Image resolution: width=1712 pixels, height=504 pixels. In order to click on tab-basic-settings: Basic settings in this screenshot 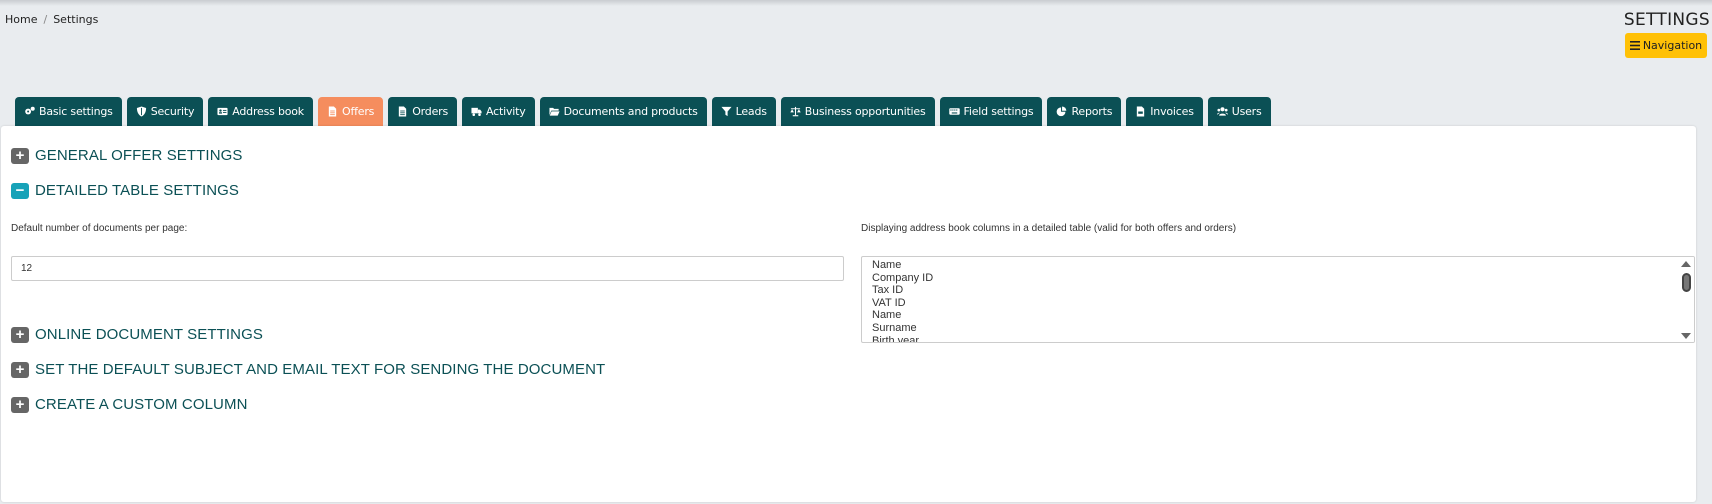, I will do `click(68, 111)`.